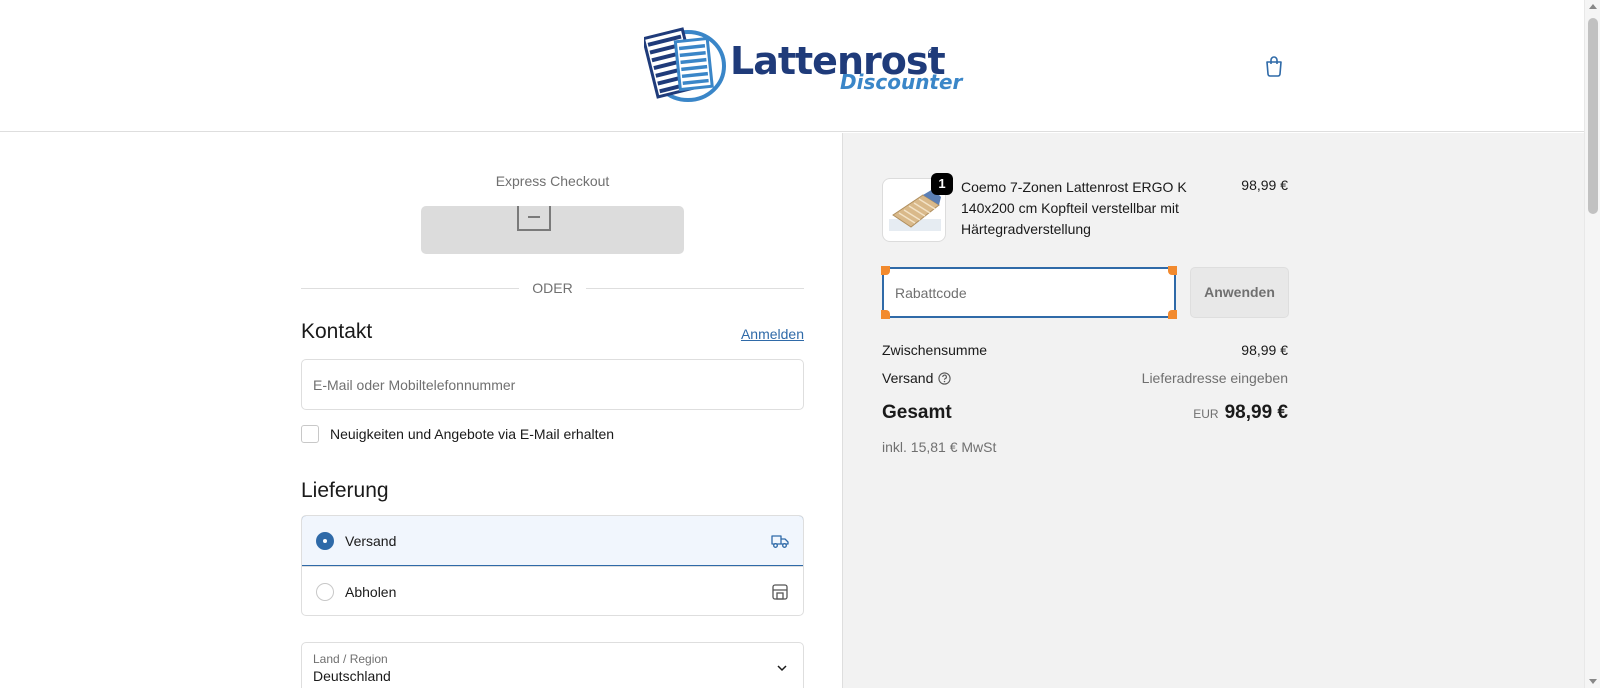 This screenshot has width=1600, height=688. What do you see at coordinates (932, 53) in the screenshot?
I see `logo-registered-mark: ®` at bounding box center [932, 53].